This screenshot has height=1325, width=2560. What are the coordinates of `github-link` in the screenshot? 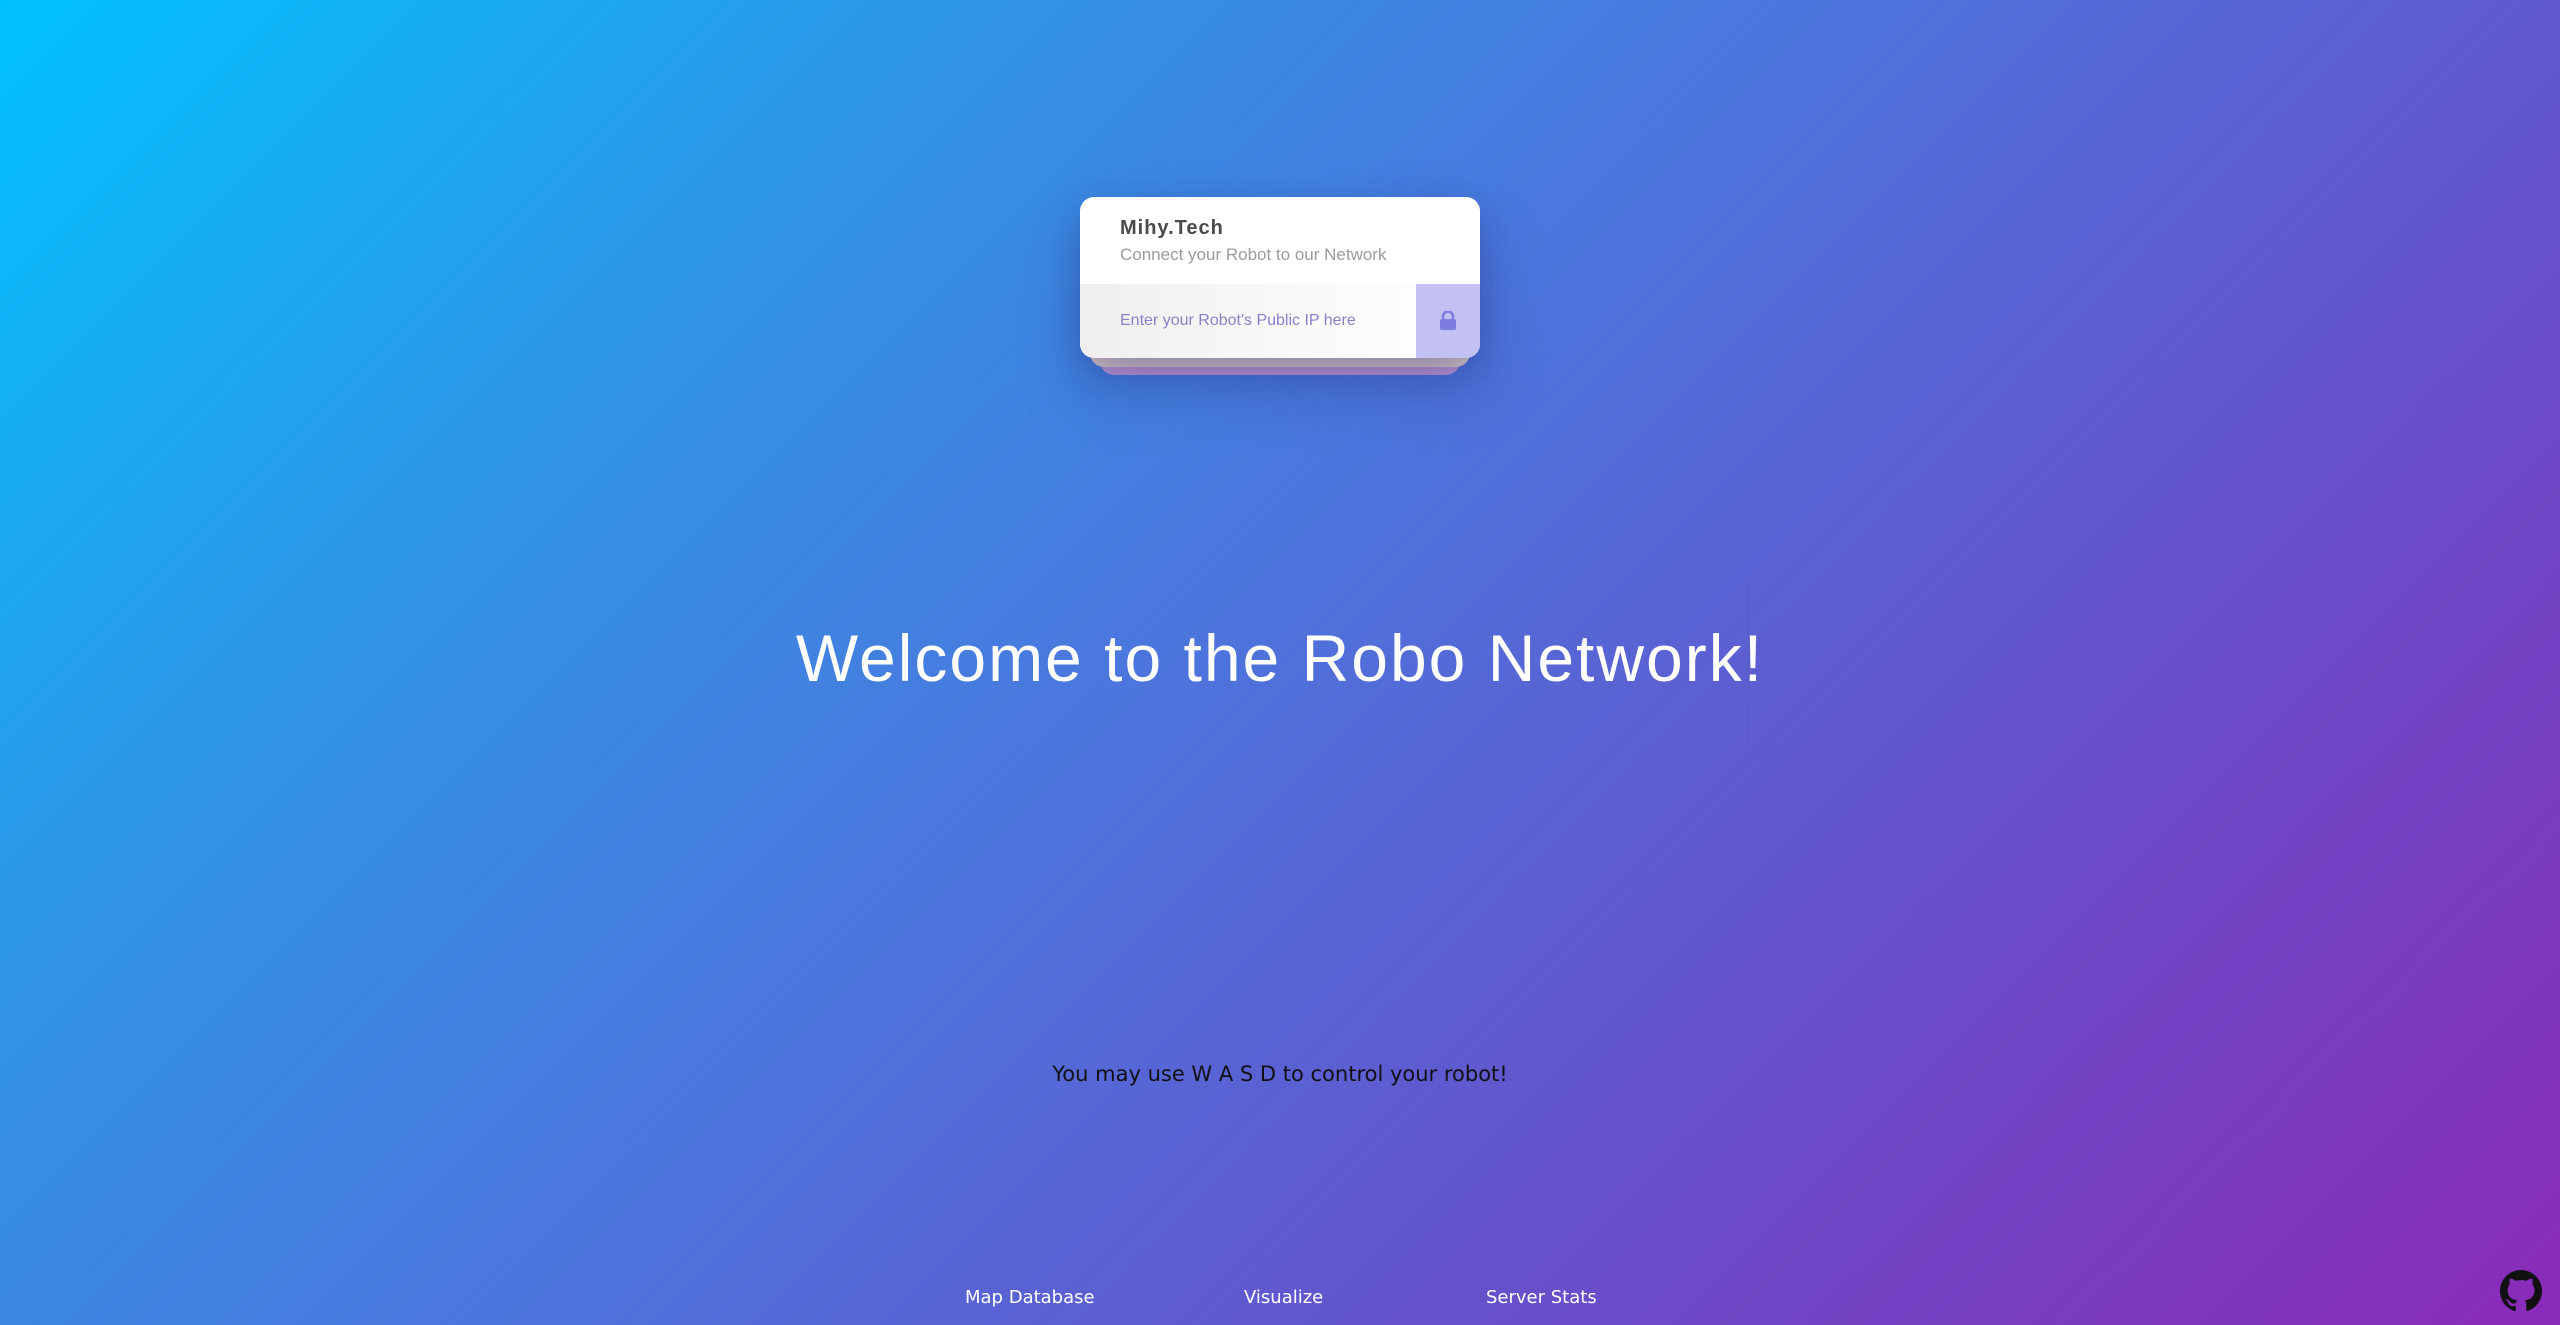 It's located at (2521, 1291).